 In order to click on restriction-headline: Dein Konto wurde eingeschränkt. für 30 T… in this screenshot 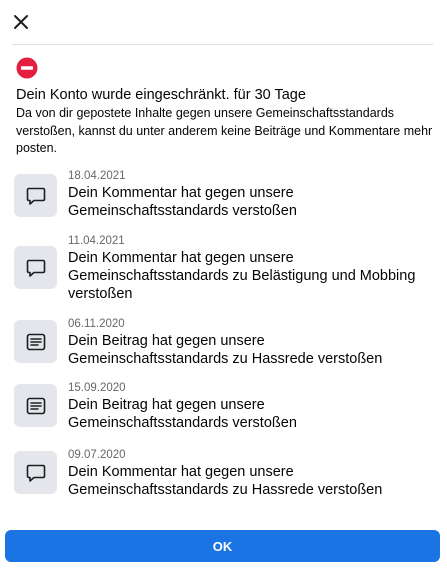, I will do `click(161, 95)`.